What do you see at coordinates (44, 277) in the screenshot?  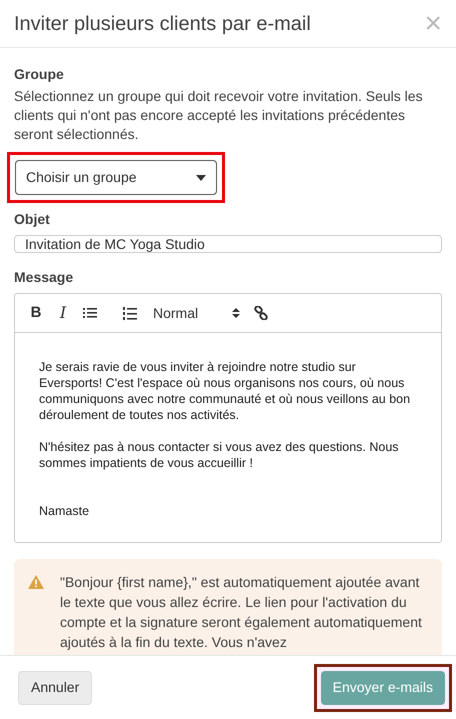 I see `field-label: Message` at bounding box center [44, 277].